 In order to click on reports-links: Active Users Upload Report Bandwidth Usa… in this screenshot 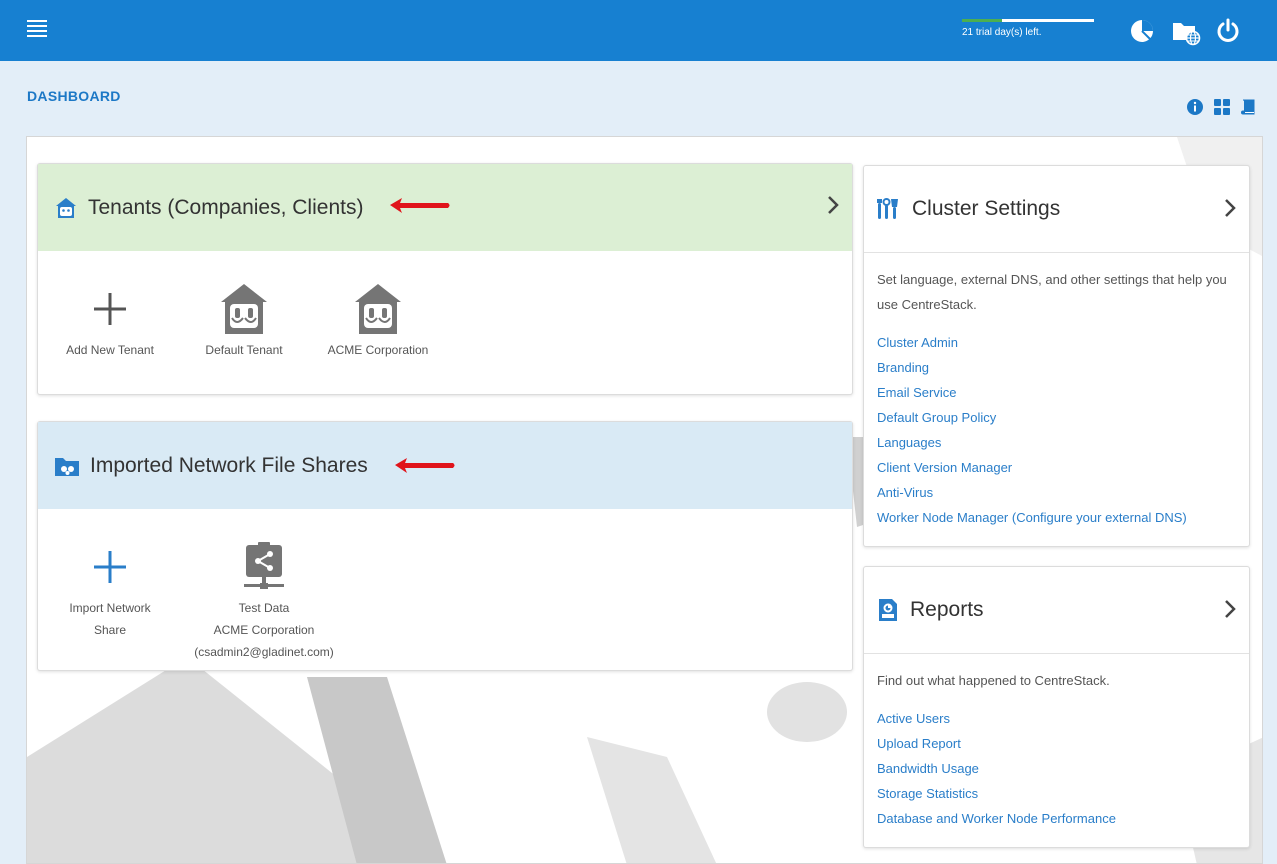, I will do `click(1056, 768)`.